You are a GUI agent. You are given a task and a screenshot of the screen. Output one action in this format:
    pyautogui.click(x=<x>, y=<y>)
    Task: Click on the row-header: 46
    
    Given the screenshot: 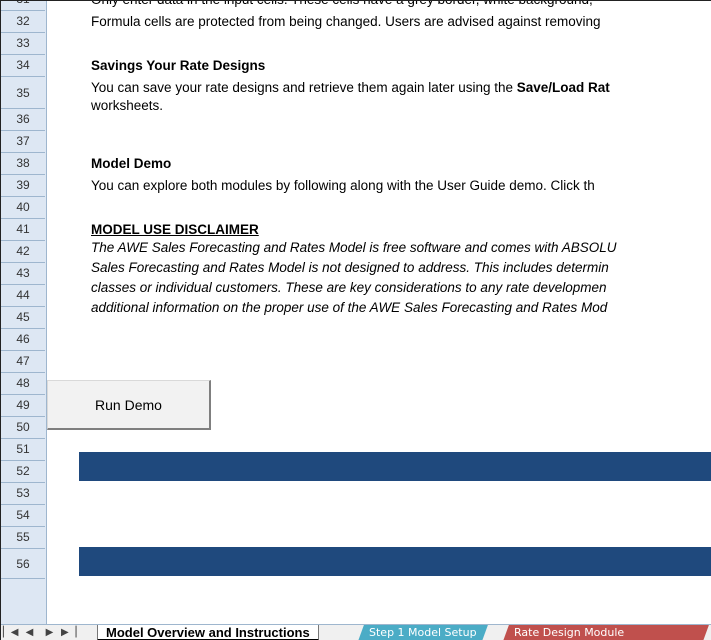 What is the action you would take?
    pyautogui.click(x=23, y=340)
    